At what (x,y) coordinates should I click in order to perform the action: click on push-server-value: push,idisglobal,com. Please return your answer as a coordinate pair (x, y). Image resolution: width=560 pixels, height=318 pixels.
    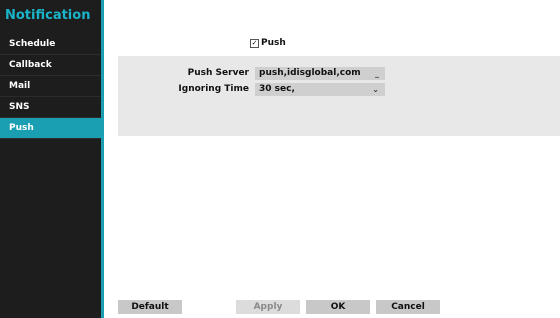
    Looking at the image, I should click on (310, 73).